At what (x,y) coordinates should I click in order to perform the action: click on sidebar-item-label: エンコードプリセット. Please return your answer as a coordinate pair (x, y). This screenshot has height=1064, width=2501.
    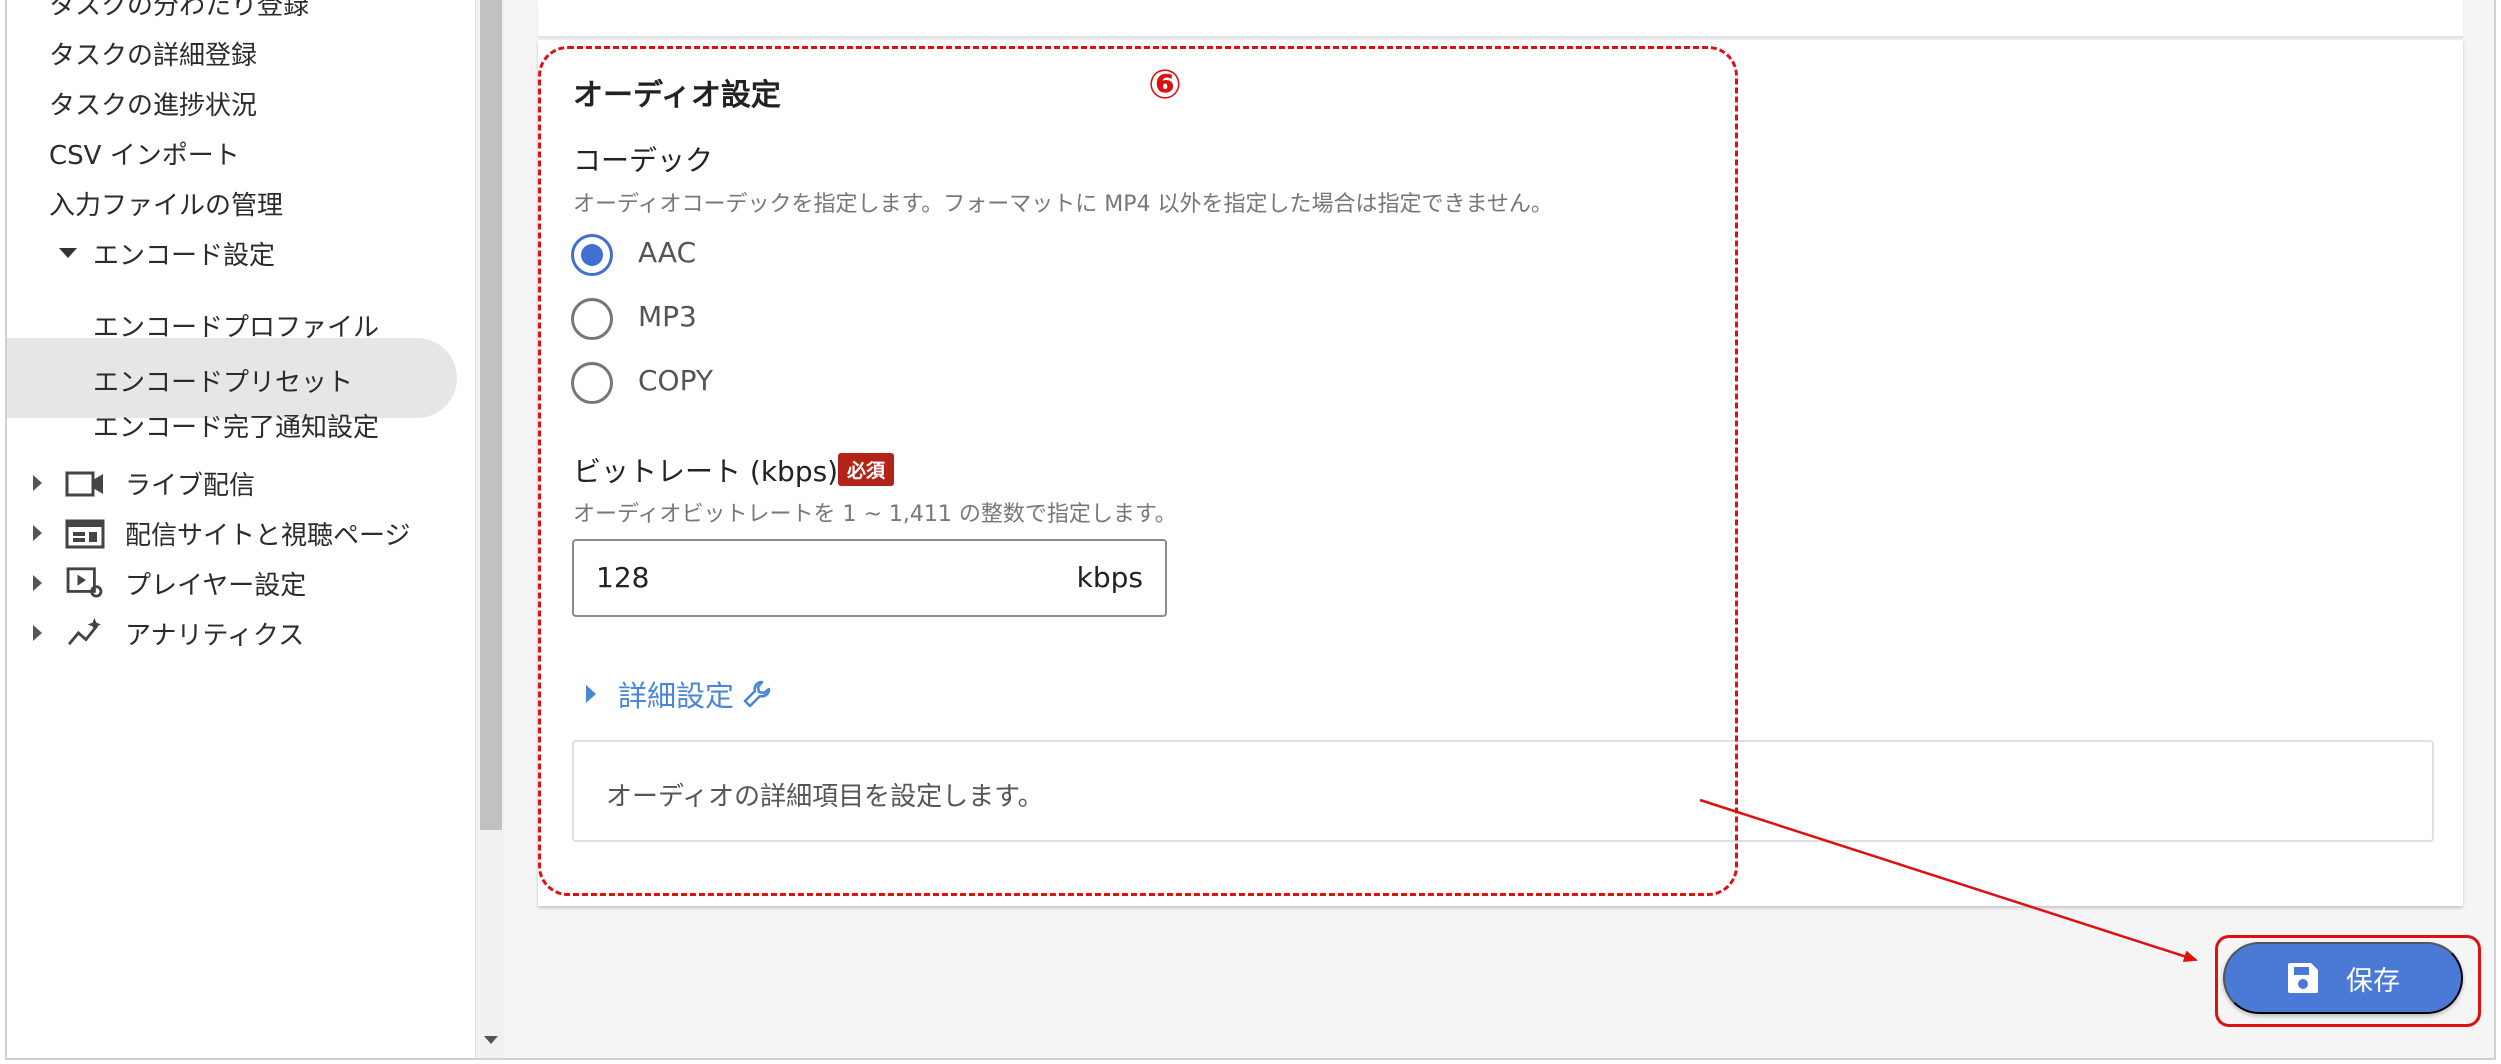
    Looking at the image, I should click on (223, 383).